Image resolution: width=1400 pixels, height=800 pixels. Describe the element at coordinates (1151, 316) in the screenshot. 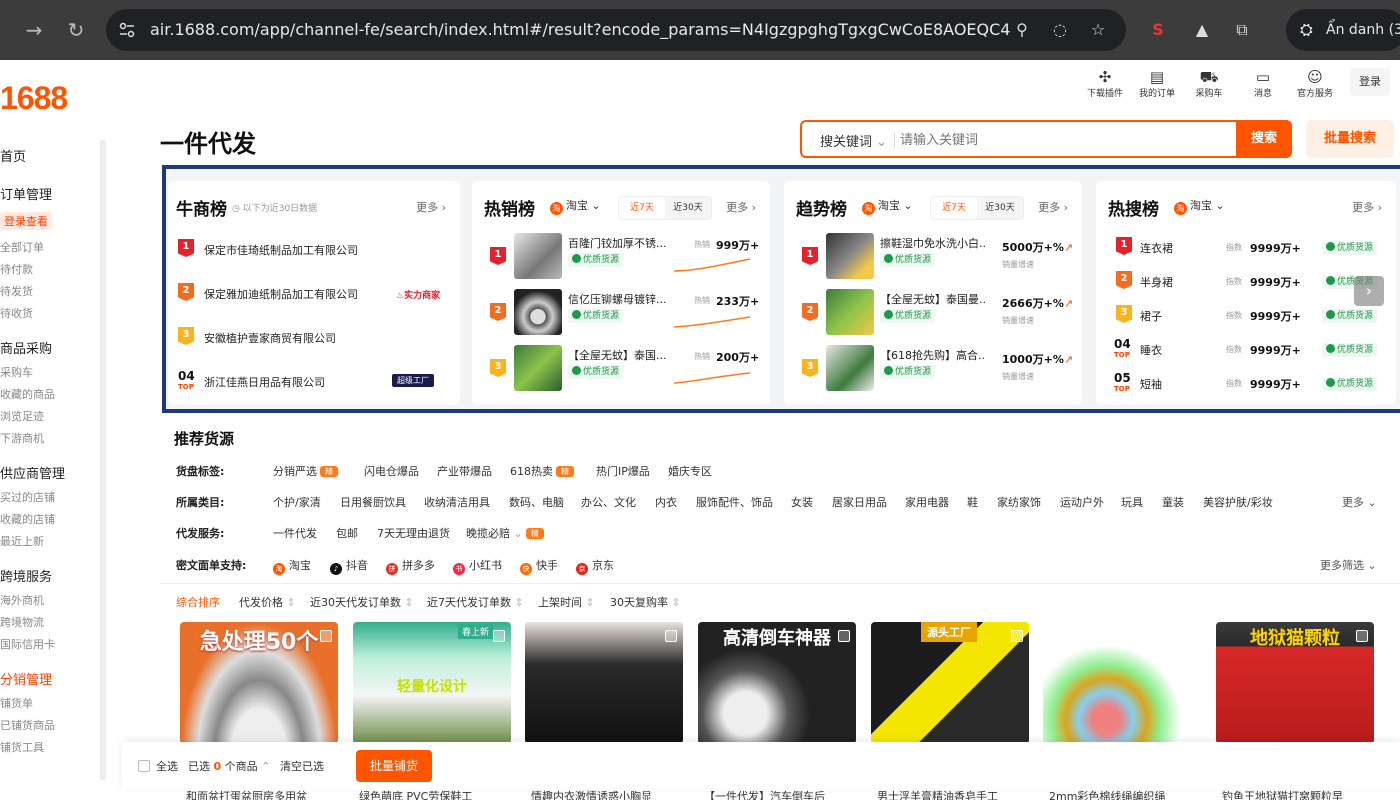

I see `keyword-name: 裙子` at that location.